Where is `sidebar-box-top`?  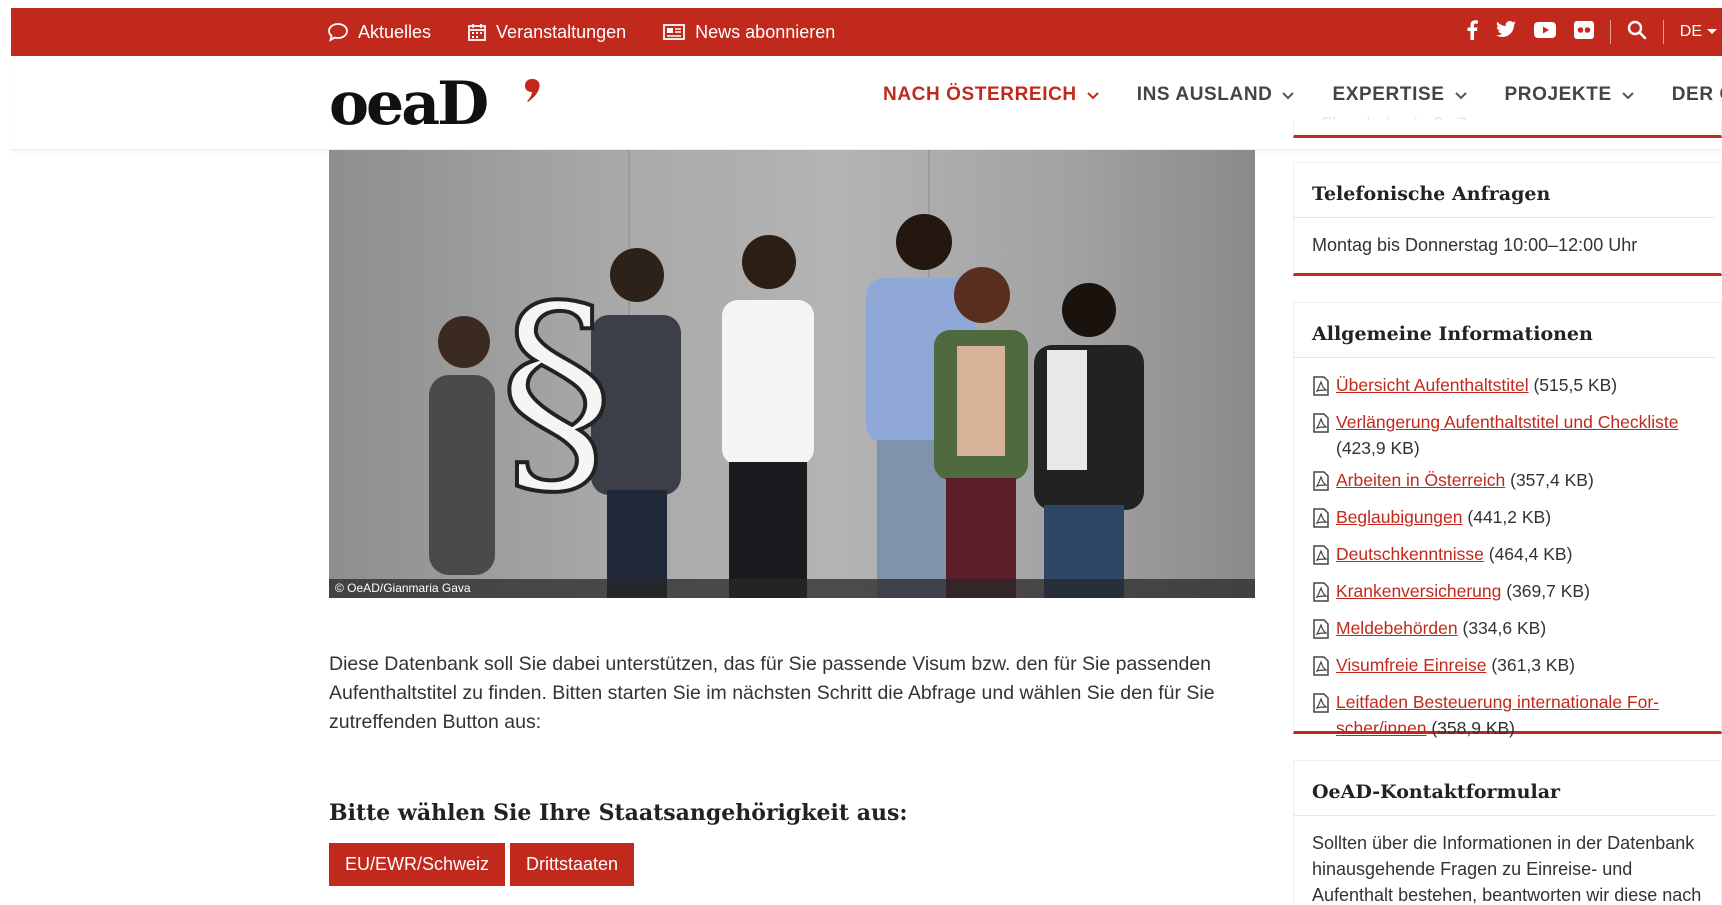
sidebar-box-top is located at coordinates (1507, 129).